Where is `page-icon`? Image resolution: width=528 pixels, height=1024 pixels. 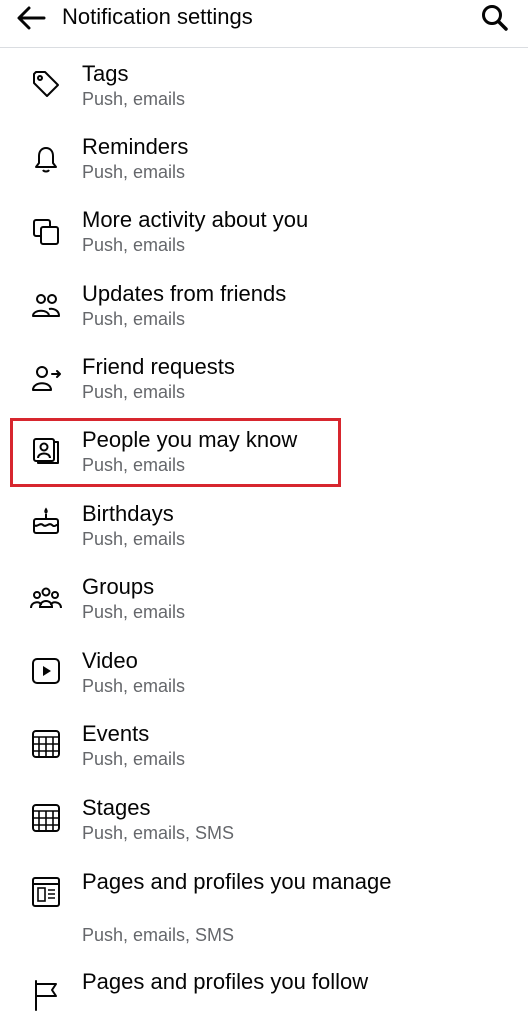
page-icon is located at coordinates (46, 892).